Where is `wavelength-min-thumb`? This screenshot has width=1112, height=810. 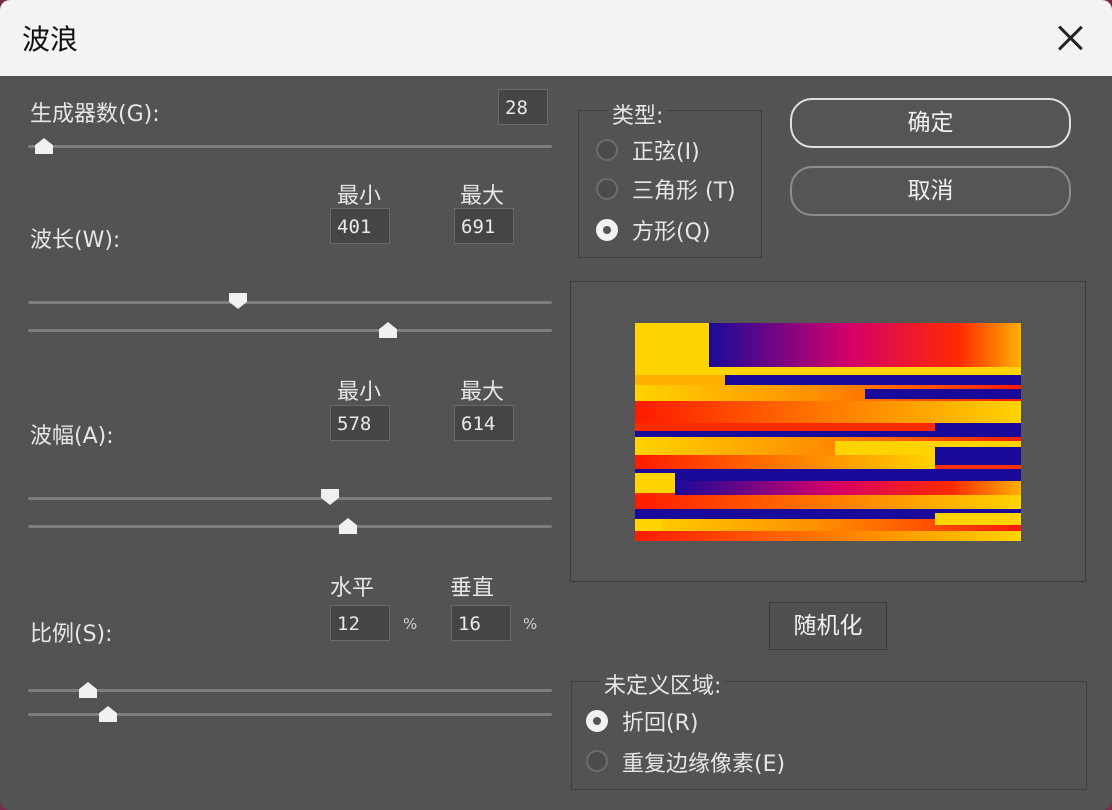
wavelength-min-thumb is located at coordinates (238, 301).